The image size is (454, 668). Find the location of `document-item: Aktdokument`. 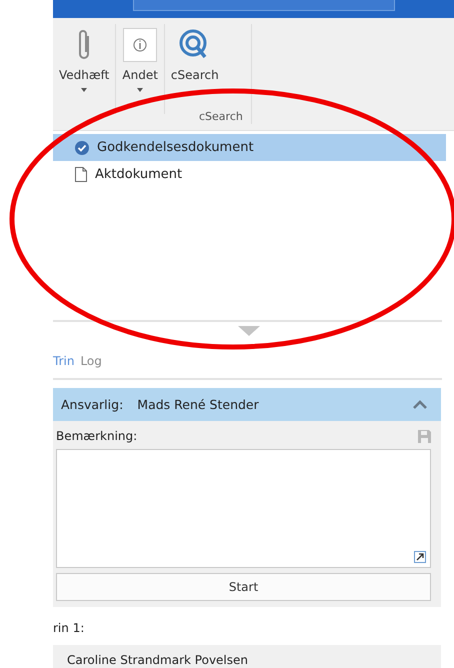

document-item: Aktdokument is located at coordinates (249, 174).